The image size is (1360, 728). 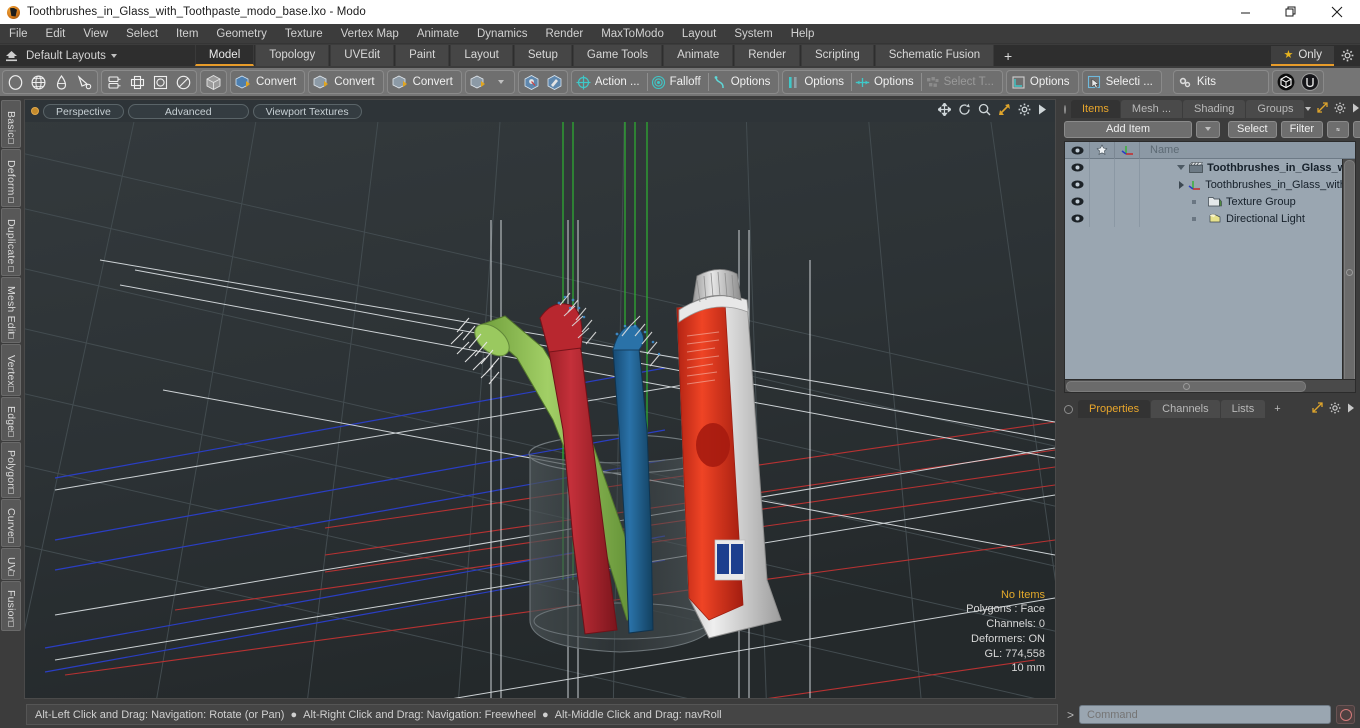 I want to click on viewport-tab-perspective: Perspective, so click(x=83, y=111).